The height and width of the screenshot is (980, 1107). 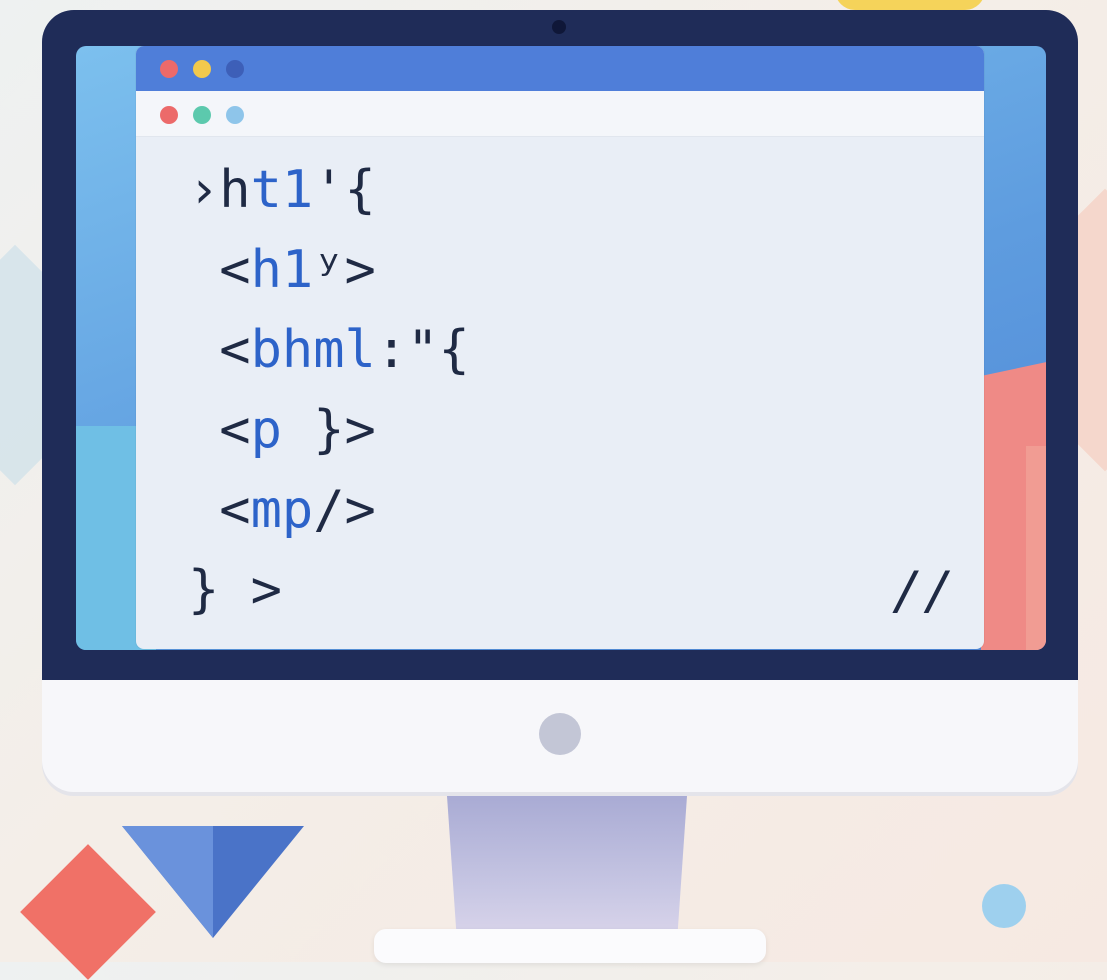 I want to click on code-line: <bhml:"{, so click(x=329, y=350).